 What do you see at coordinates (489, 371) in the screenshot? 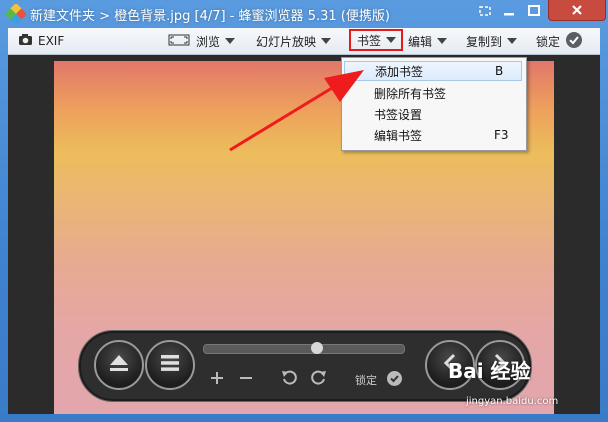
I see `watermark-logo: Bai 经验` at bounding box center [489, 371].